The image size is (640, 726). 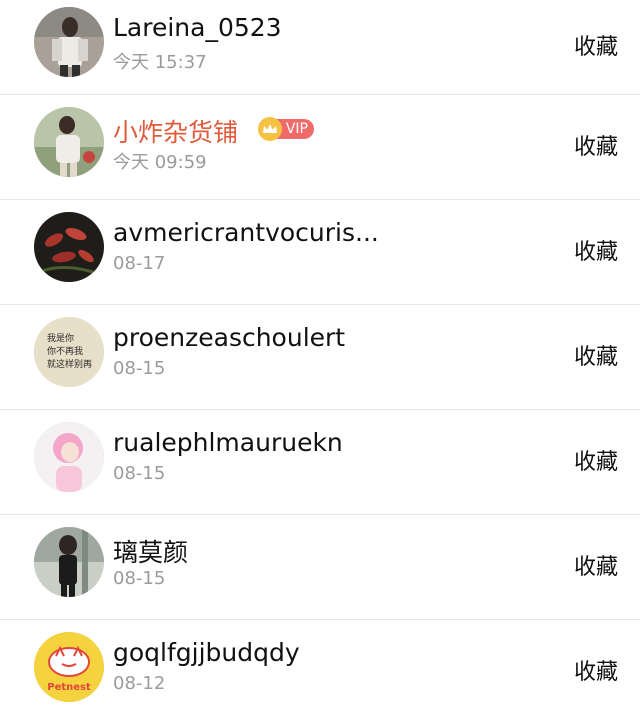 I want to click on avatar-image: Petnest, so click(x=69, y=667).